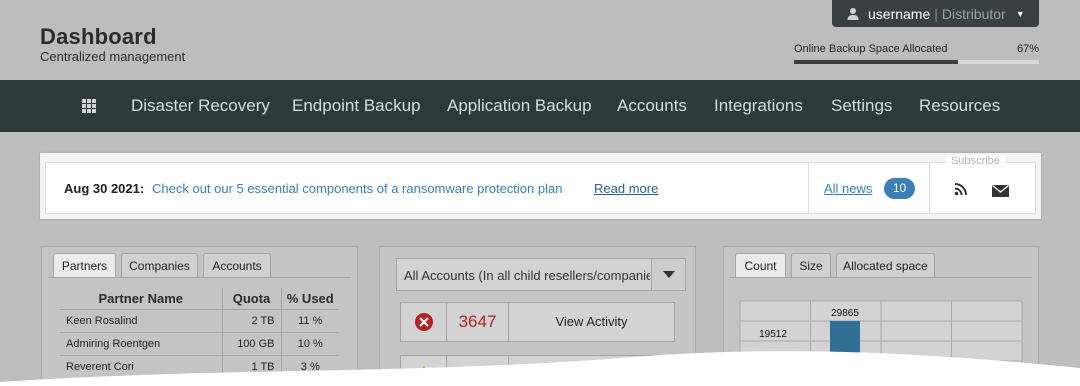 Image resolution: width=1080 pixels, height=386 pixels. Describe the element at coordinates (871, 49) in the screenshot. I see `backup-space-label: Online Backup Space Allocated` at that location.